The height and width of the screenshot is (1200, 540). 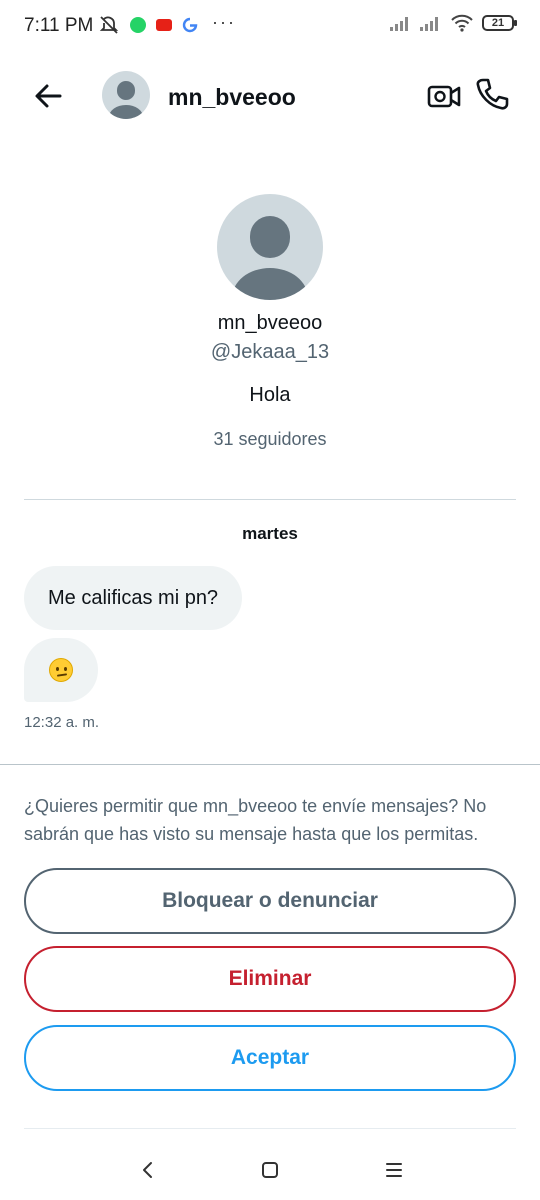 I want to click on status-time: 7:11 PM, so click(x=59, y=25).